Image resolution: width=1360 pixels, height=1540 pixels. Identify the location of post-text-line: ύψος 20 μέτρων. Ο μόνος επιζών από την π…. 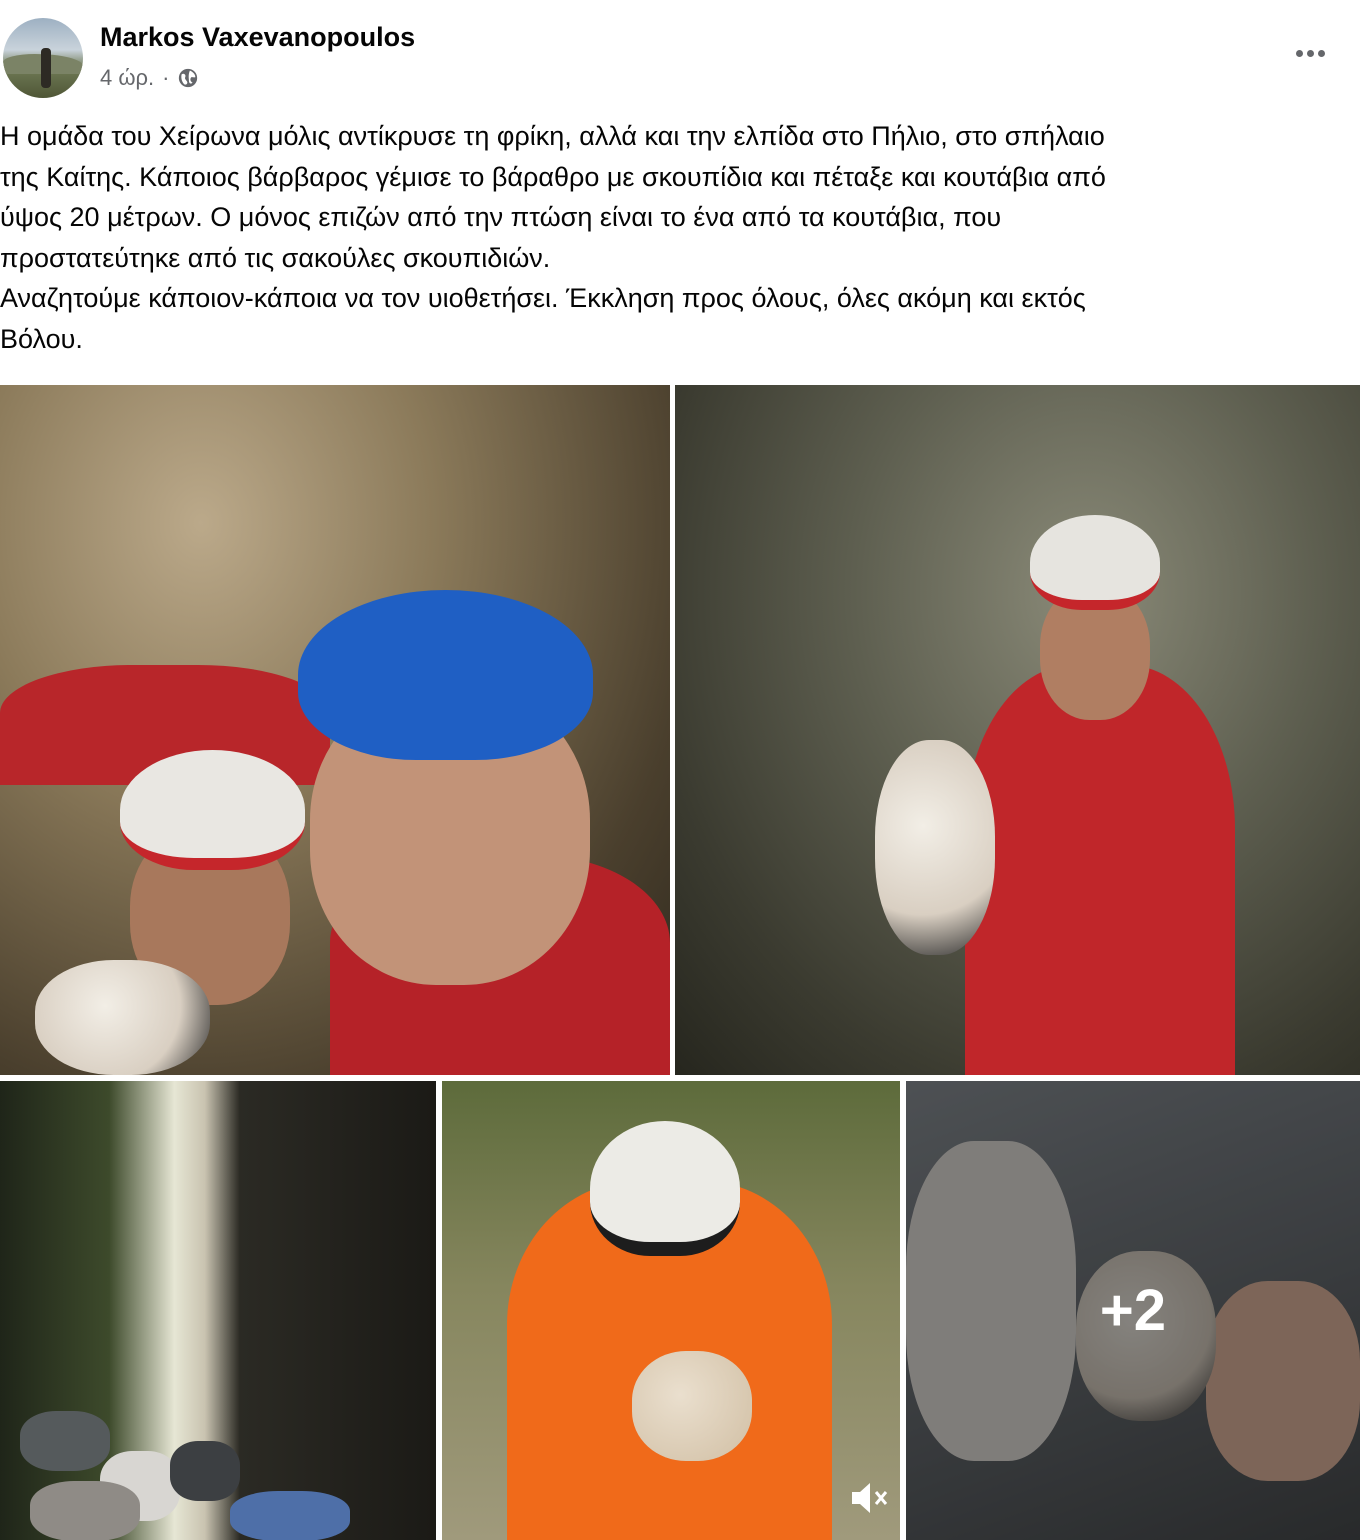
(501, 217).